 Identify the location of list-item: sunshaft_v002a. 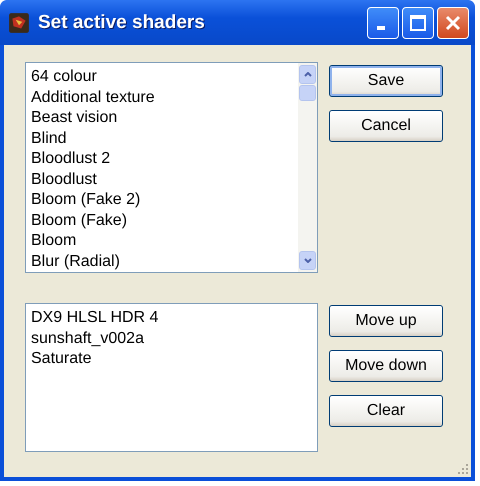
(174, 338).